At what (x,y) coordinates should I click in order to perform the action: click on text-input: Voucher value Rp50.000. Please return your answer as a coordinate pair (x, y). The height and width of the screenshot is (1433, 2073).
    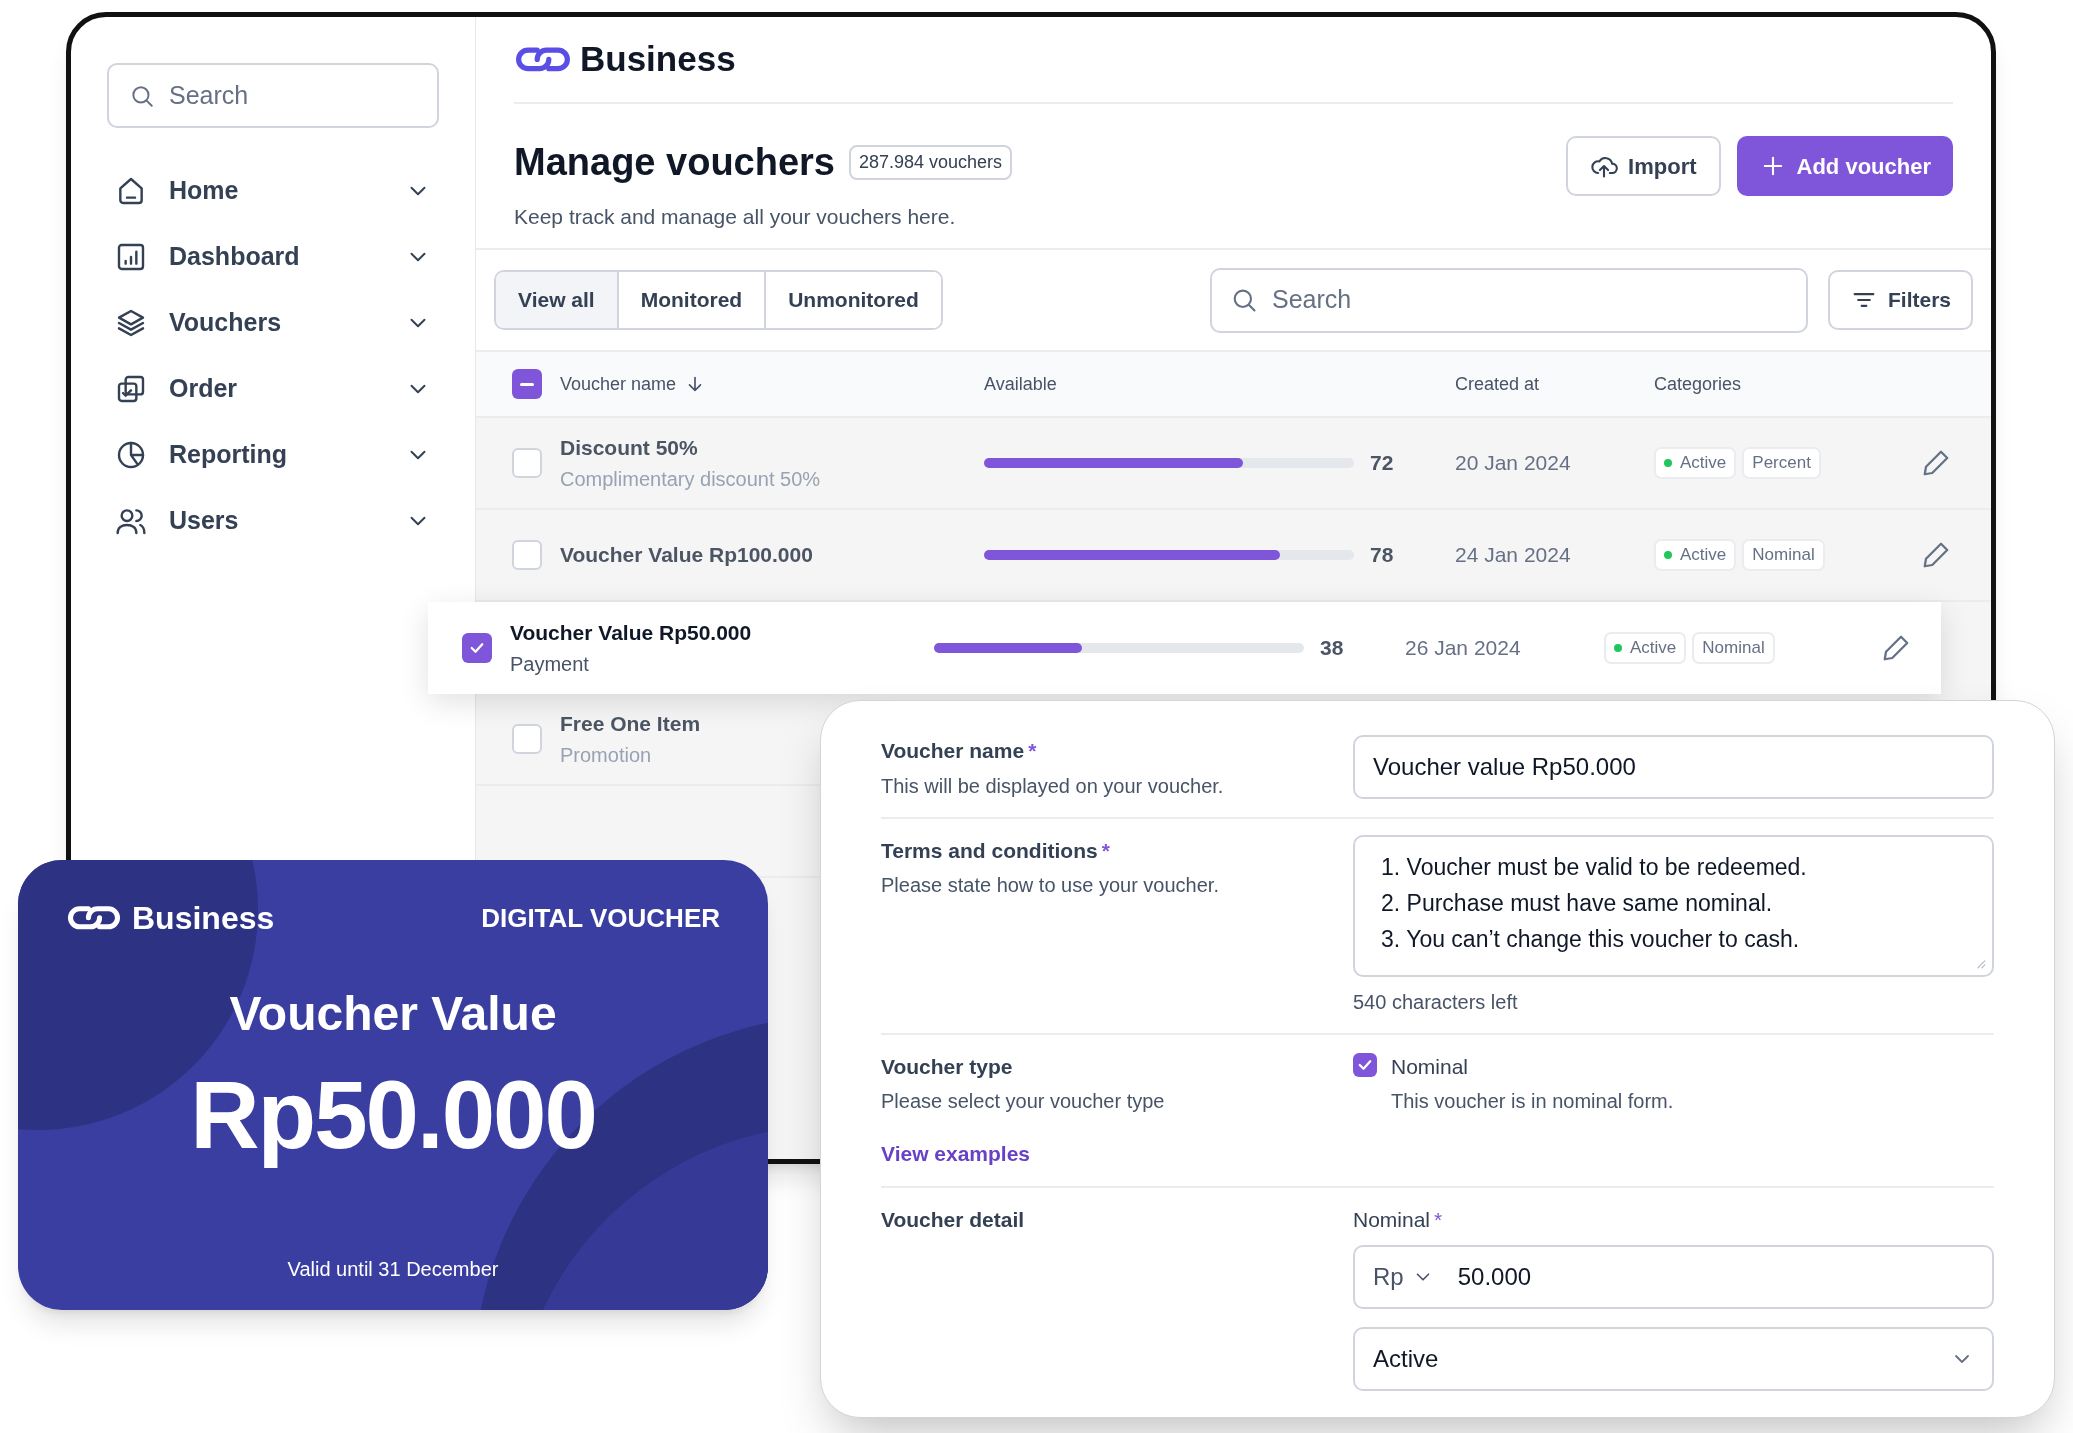
    Looking at the image, I should click on (1673, 767).